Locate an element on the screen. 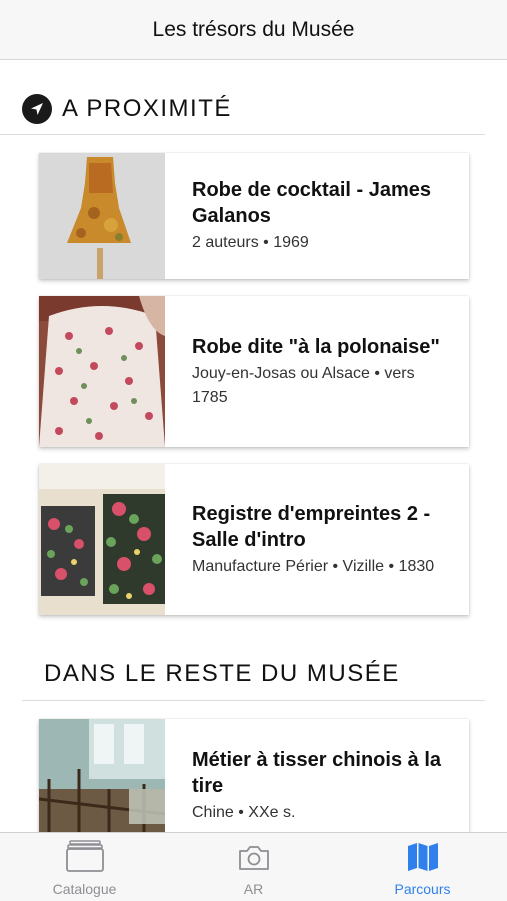  location-arrow-icon is located at coordinates (37, 109).